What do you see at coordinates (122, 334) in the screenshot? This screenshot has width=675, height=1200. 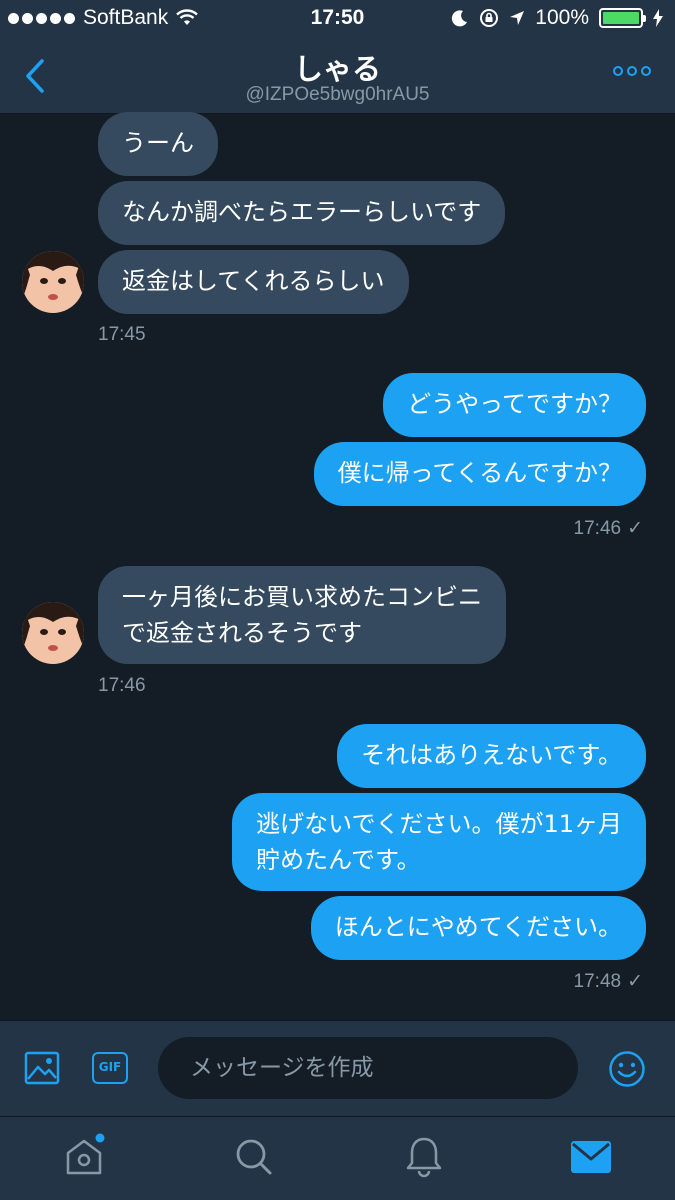 I see `message-timestamp: 17:45` at bounding box center [122, 334].